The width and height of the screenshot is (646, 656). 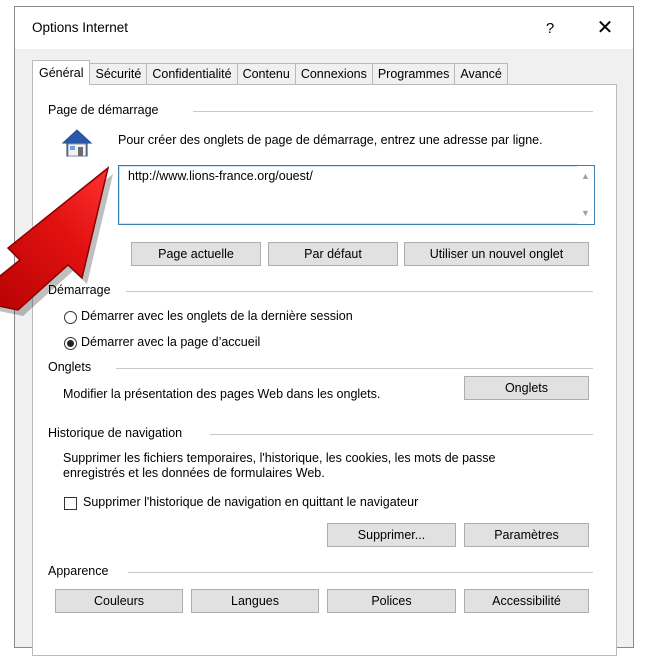 I want to click on accessibility-button: Accessibilité, so click(x=526, y=601).